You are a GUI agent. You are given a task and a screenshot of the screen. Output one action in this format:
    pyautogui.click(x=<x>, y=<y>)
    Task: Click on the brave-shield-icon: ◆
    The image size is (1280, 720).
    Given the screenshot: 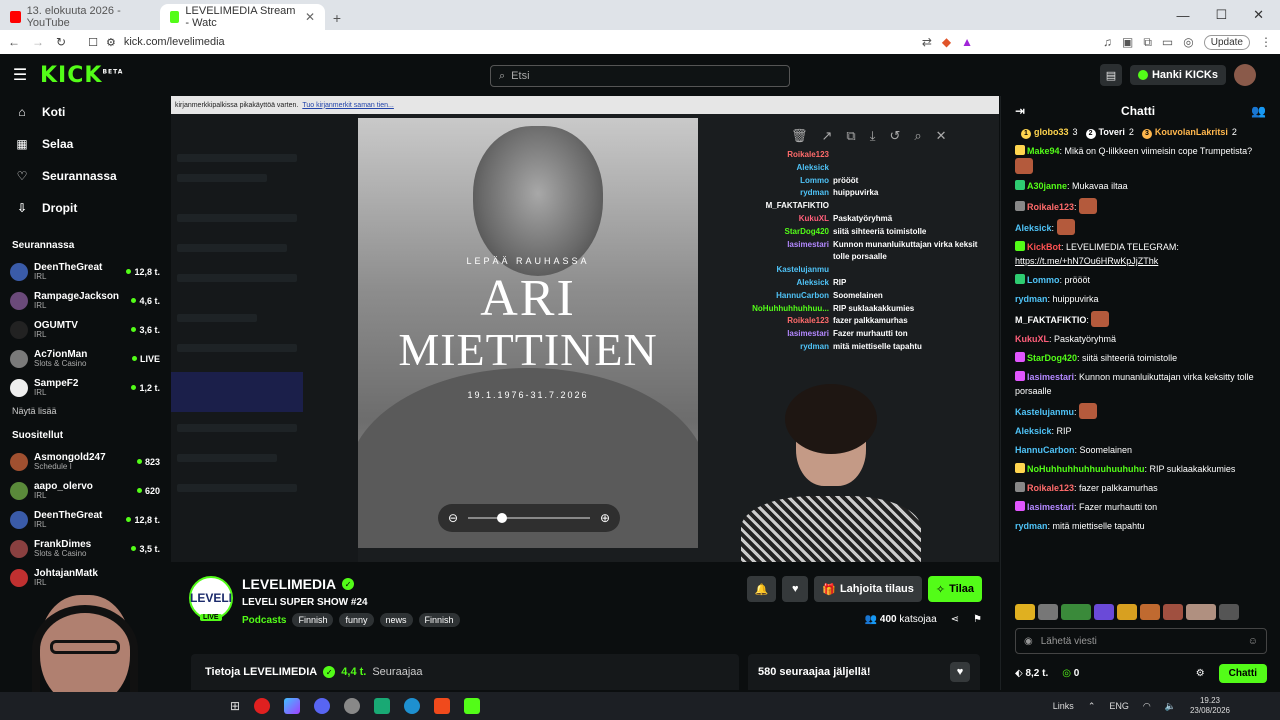 What is the action you would take?
    pyautogui.click(x=946, y=42)
    